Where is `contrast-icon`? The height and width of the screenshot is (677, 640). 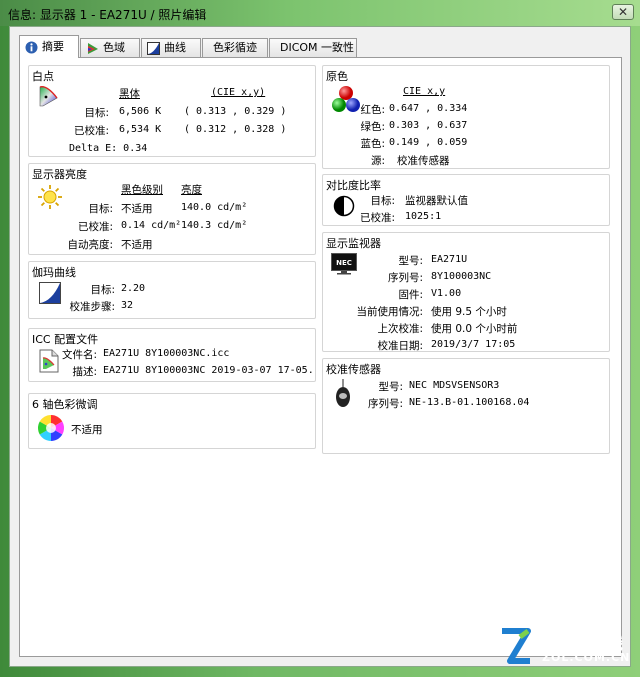 contrast-icon is located at coordinates (344, 206).